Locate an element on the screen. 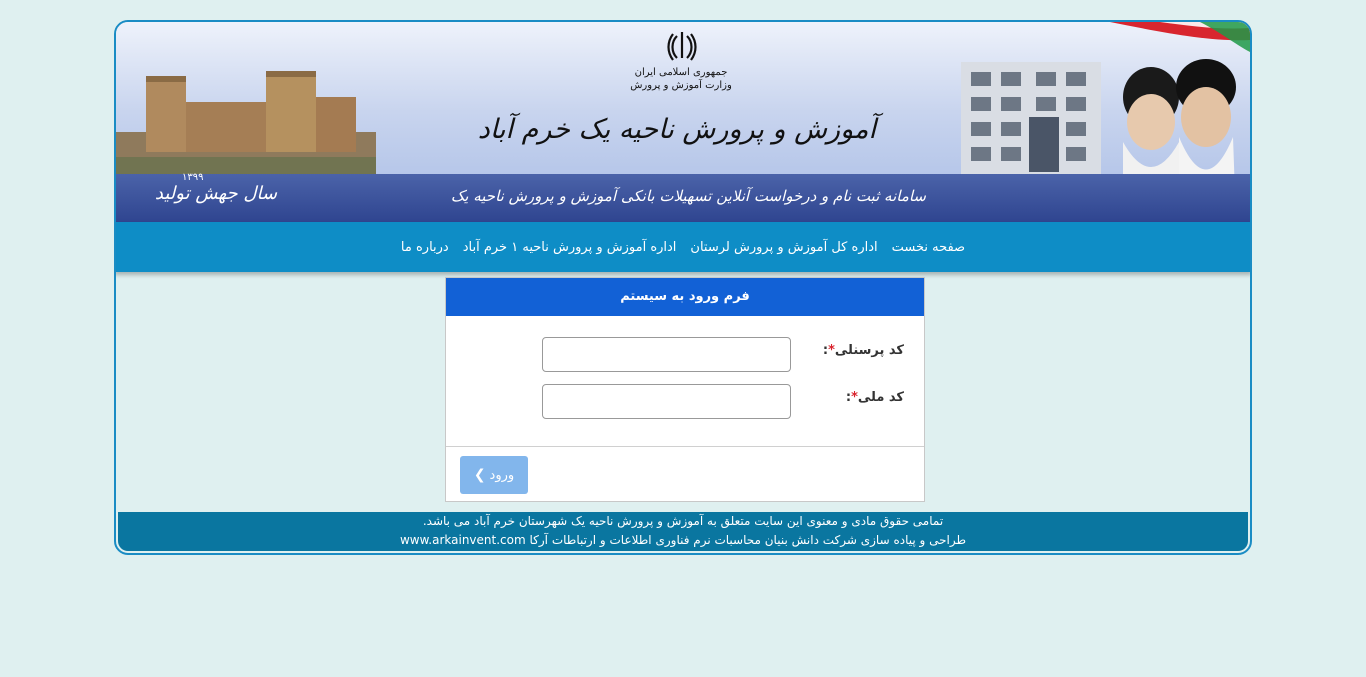 The height and width of the screenshot is (677, 1366). login-panel-title: فرم ورود به سیستم is located at coordinates (685, 297).